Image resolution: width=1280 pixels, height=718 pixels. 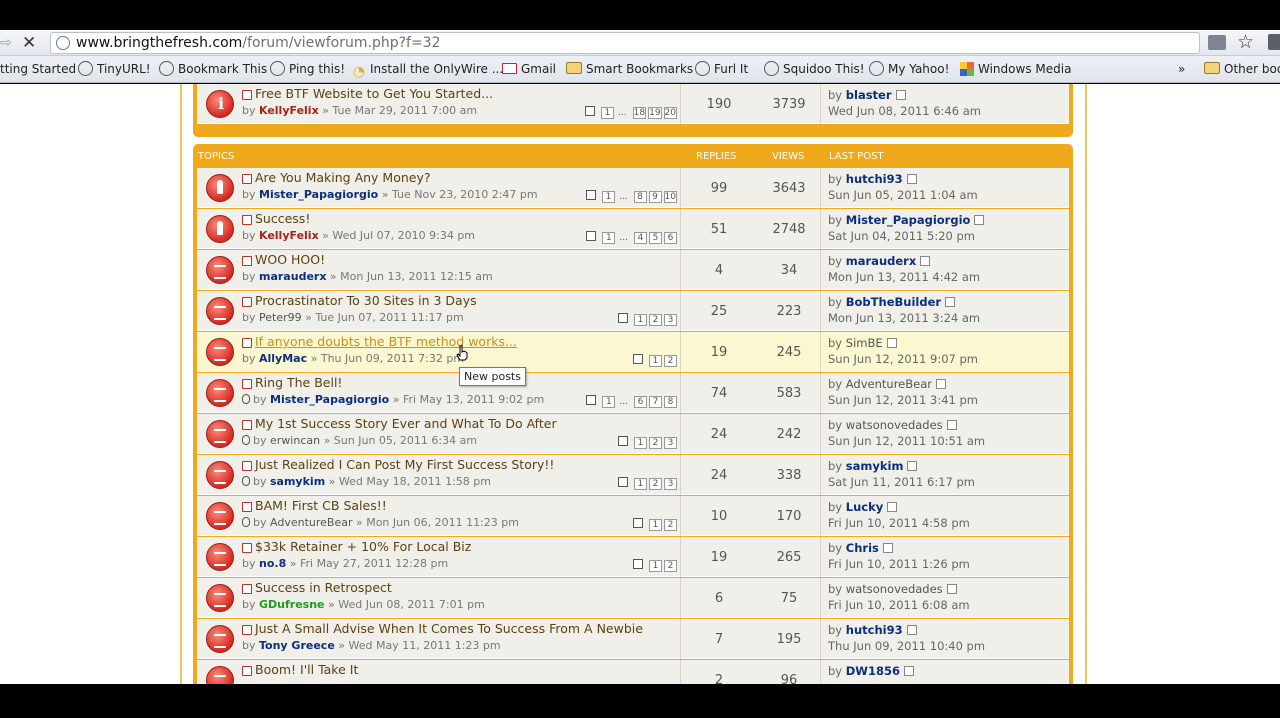 I want to click on last-post-author: AdventureBear, so click(x=889, y=384).